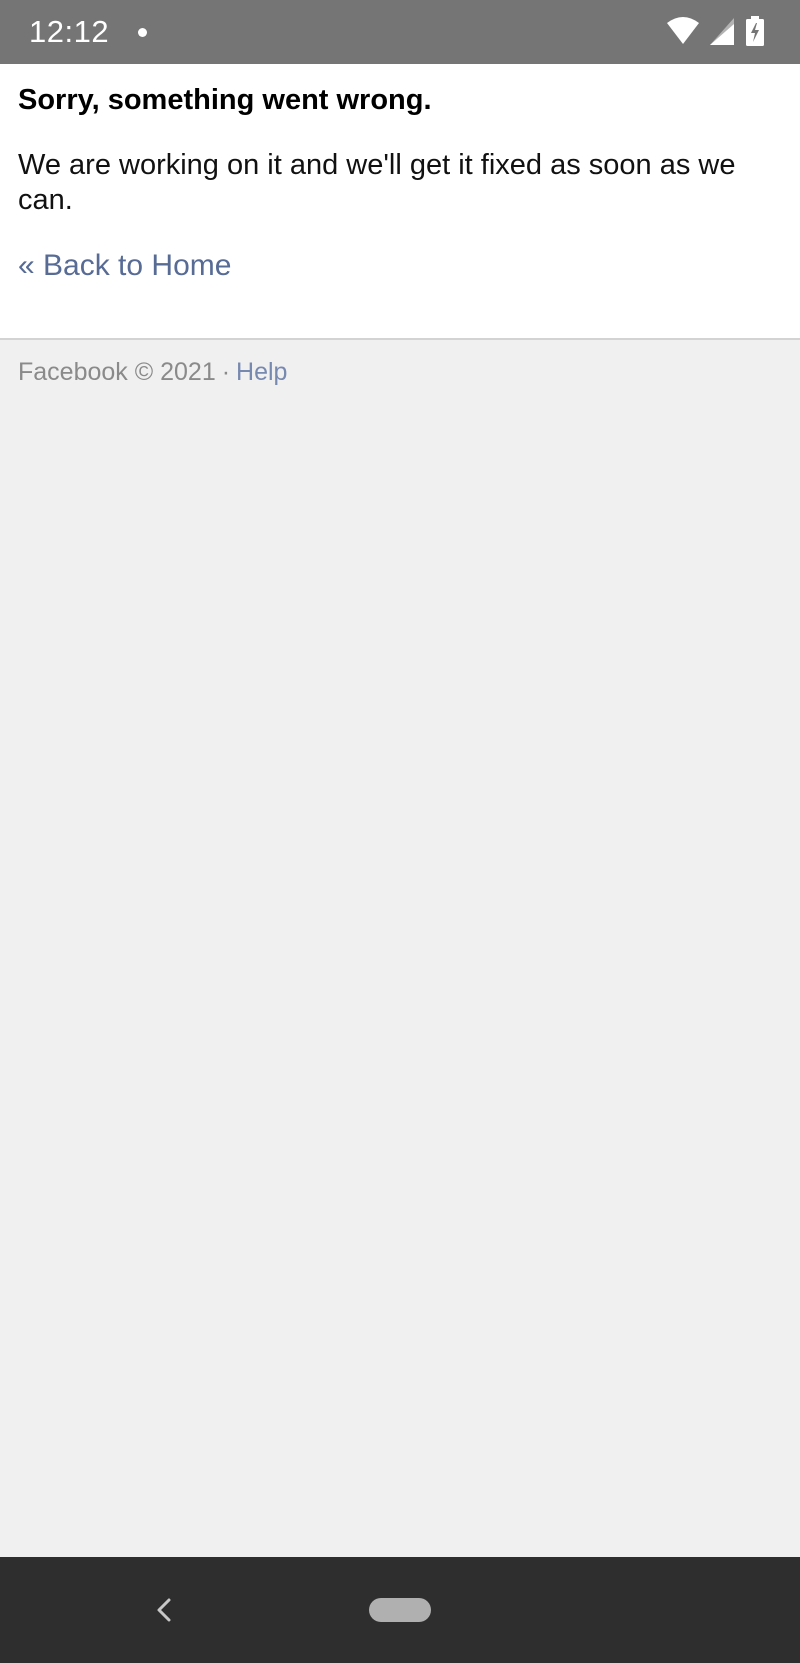 This screenshot has height=1663, width=800. What do you see at coordinates (69, 31) in the screenshot?
I see `status-time: 12:12` at bounding box center [69, 31].